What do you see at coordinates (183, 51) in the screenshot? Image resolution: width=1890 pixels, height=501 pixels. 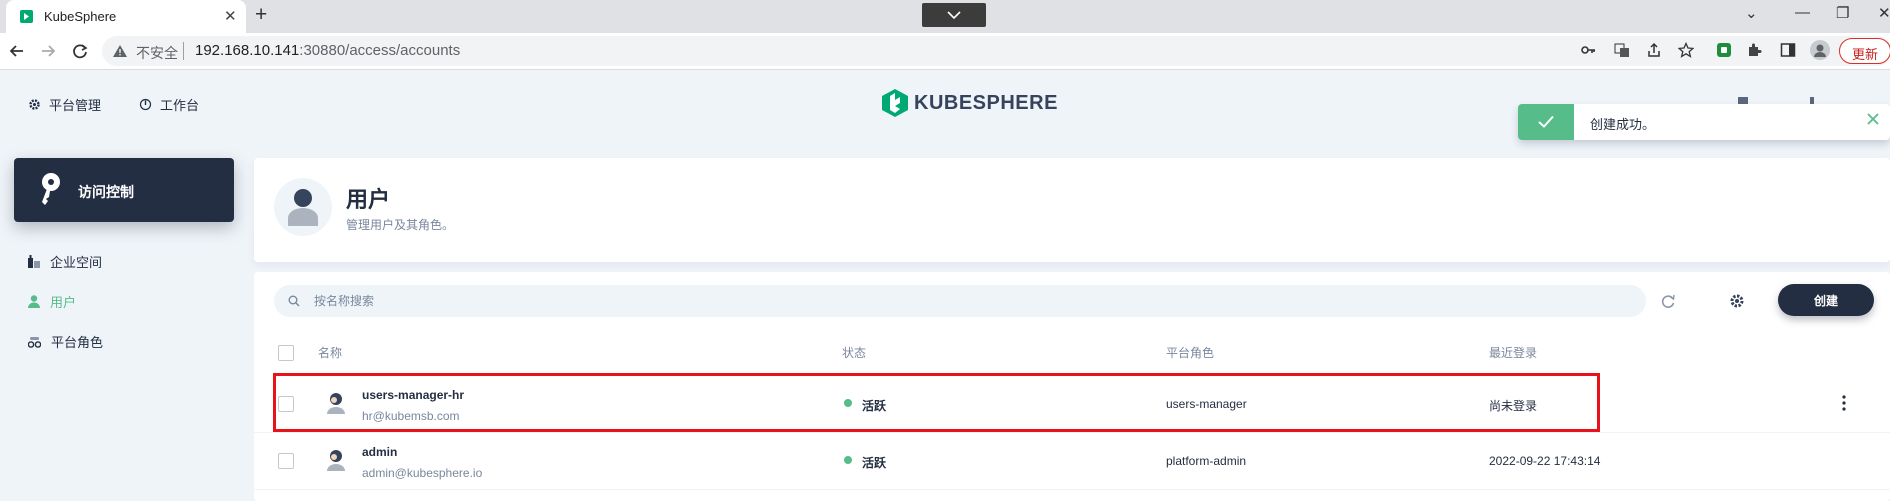 I see `address-divider` at bounding box center [183, 51].